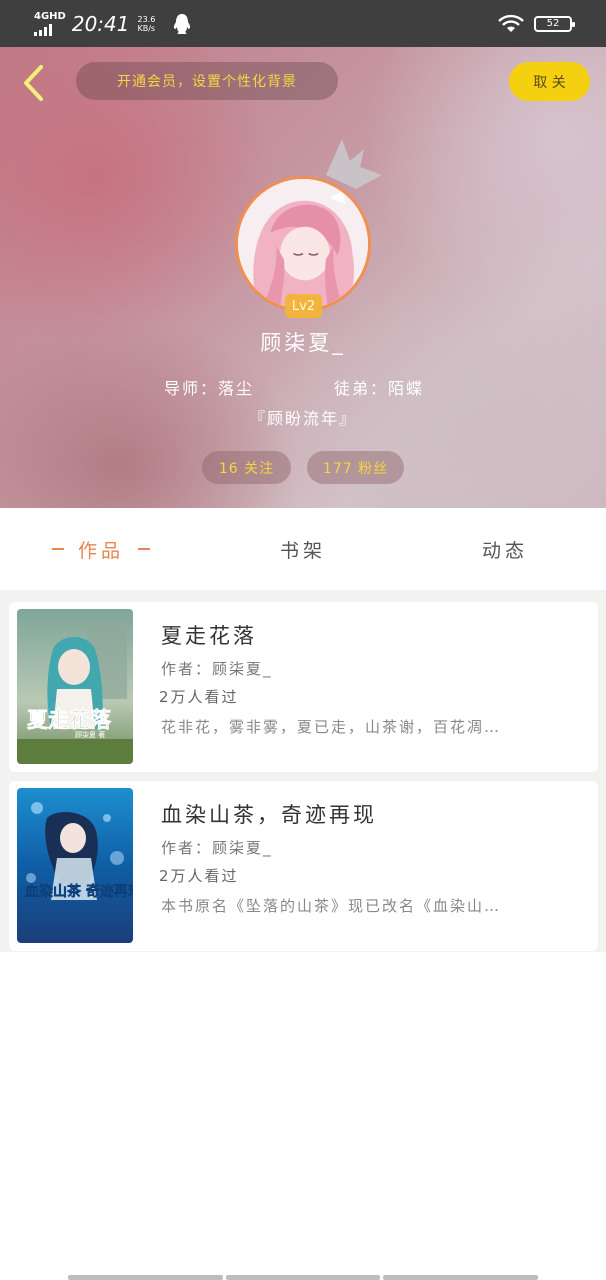 The height and width of the screenshot is (1280, 606). What do you see at coordinates (57, 549) in the screenshot?
I see `tab-indicator-left` at bounding box center [57, 549].